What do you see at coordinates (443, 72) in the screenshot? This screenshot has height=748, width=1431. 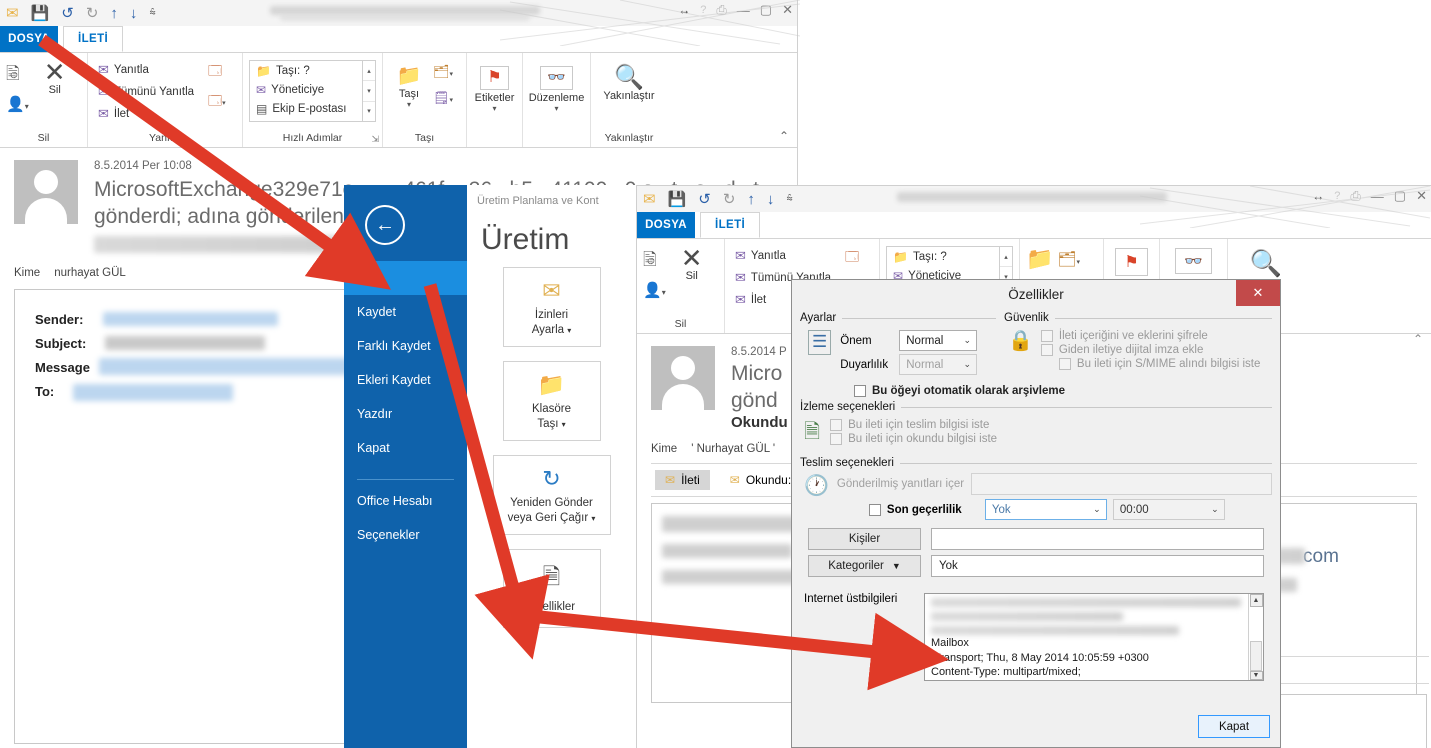 I see `rules-icon: 🗂▾` at bounding box center [443, 72].